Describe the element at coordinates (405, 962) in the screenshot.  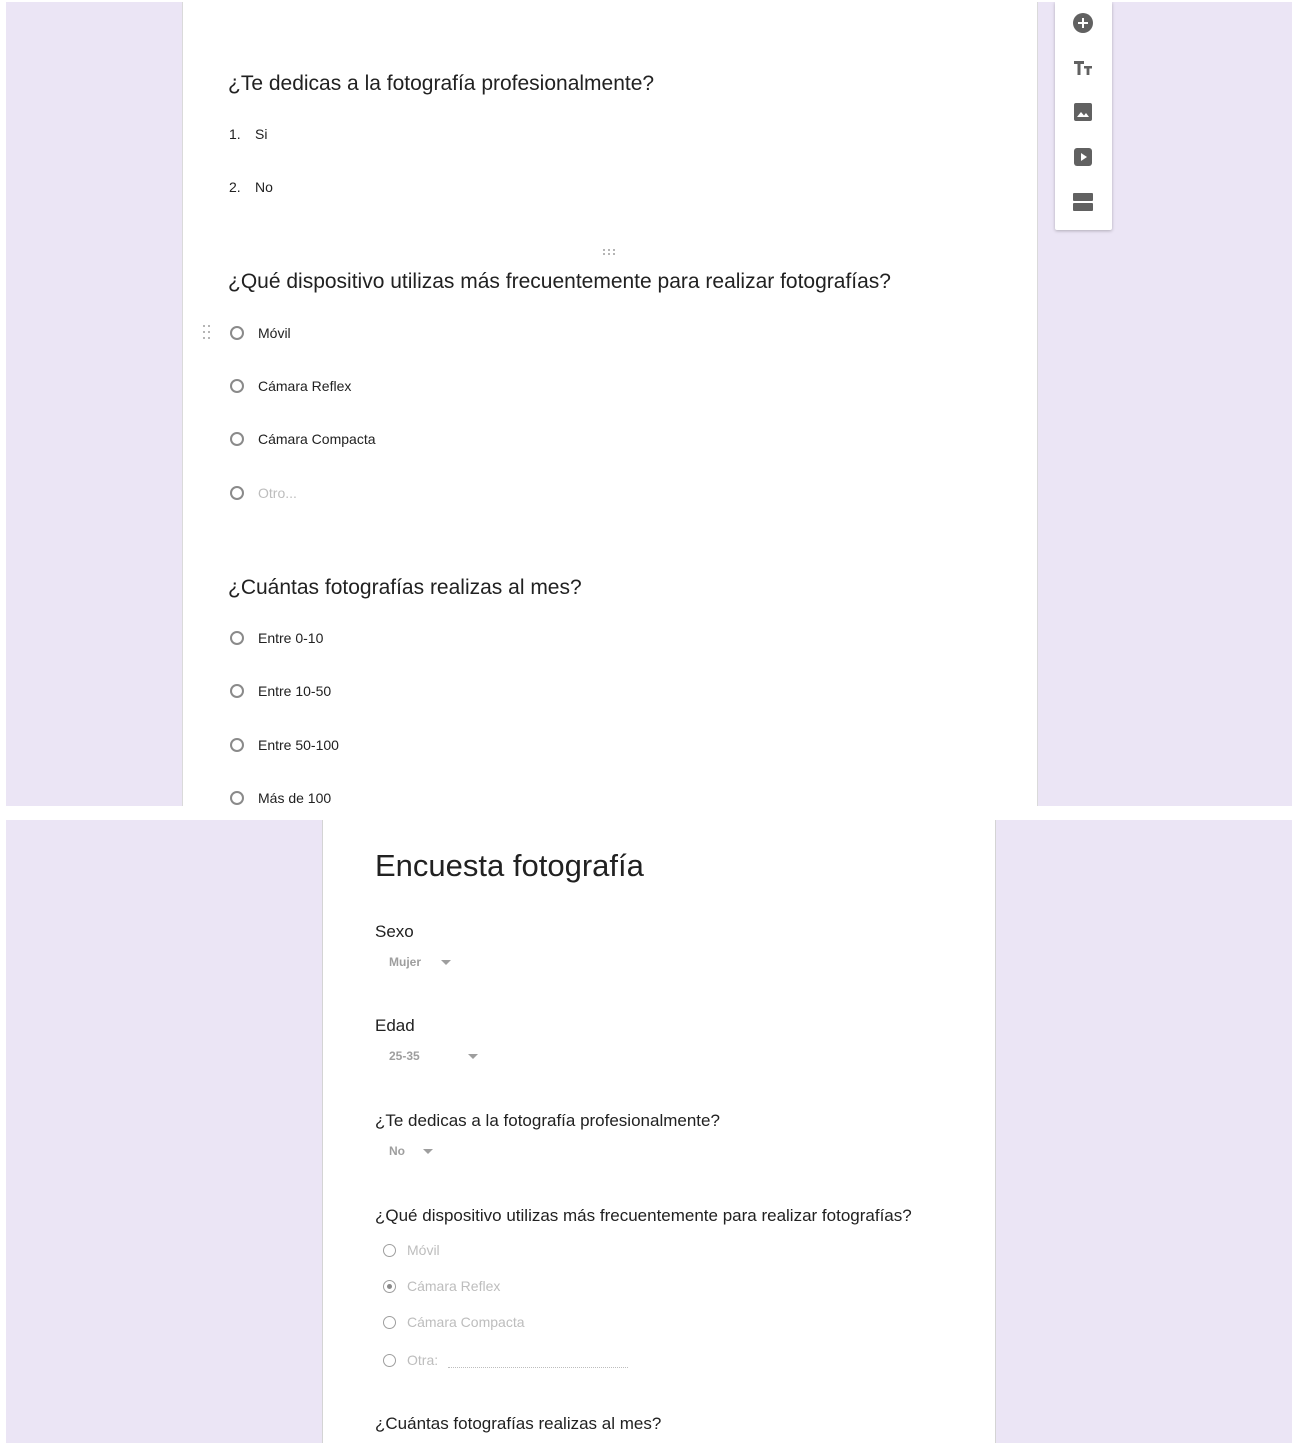
I see `dropdown-value: Mujer` at that location.